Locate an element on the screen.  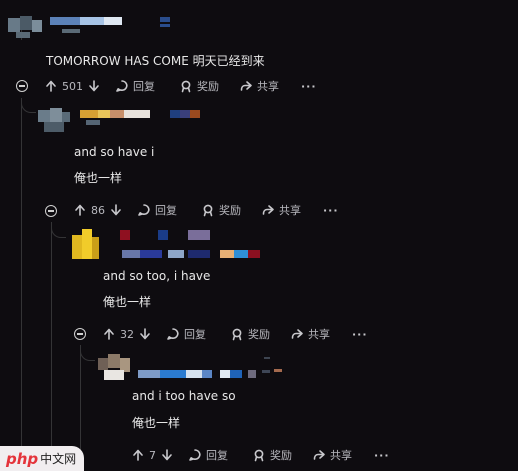
comment-text: and i too have so is located at coordinates (184, 396).